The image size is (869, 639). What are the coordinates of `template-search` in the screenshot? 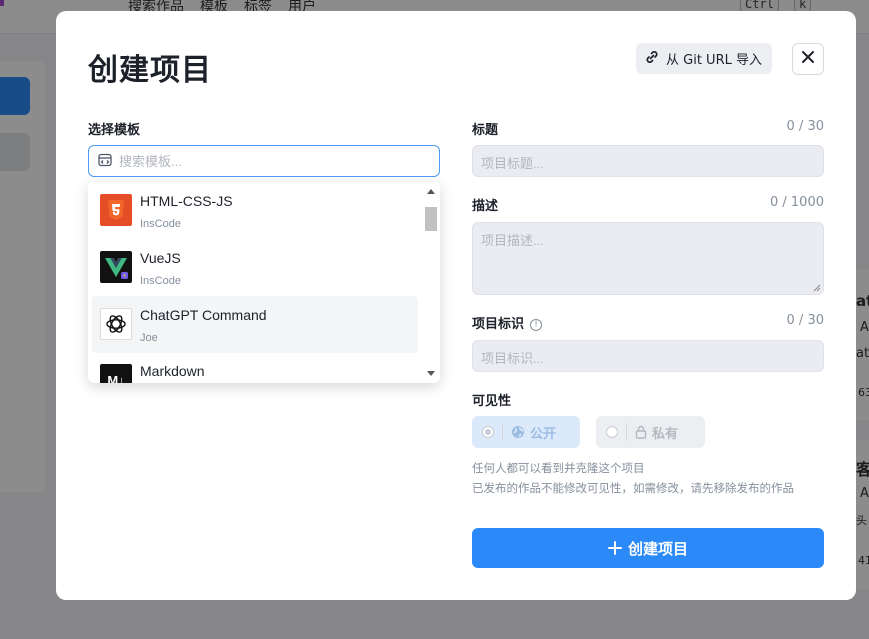 It's located at (264, 161).